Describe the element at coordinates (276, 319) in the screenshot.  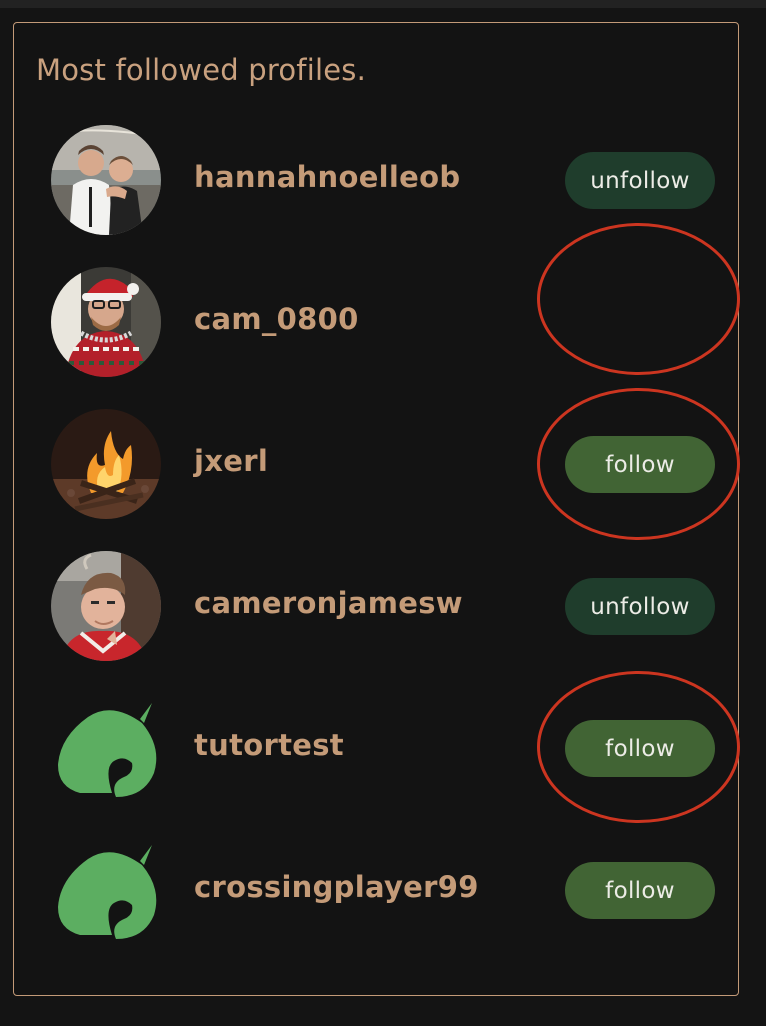
I see `username: cam_0800` at that location.